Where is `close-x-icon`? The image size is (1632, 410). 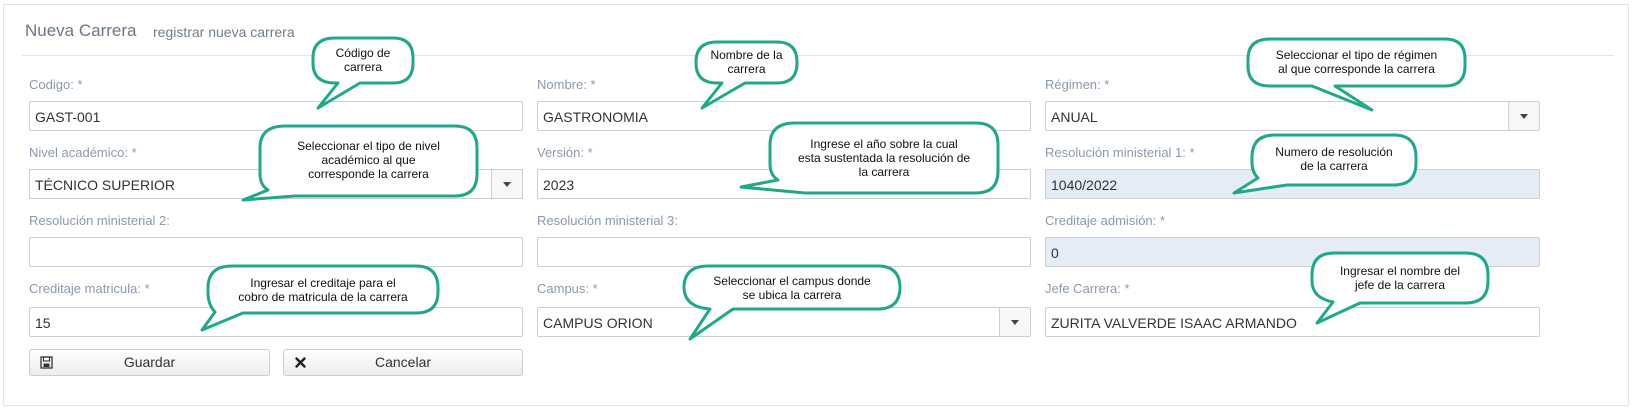
close-x-icon is located at coordinates (300, 362).